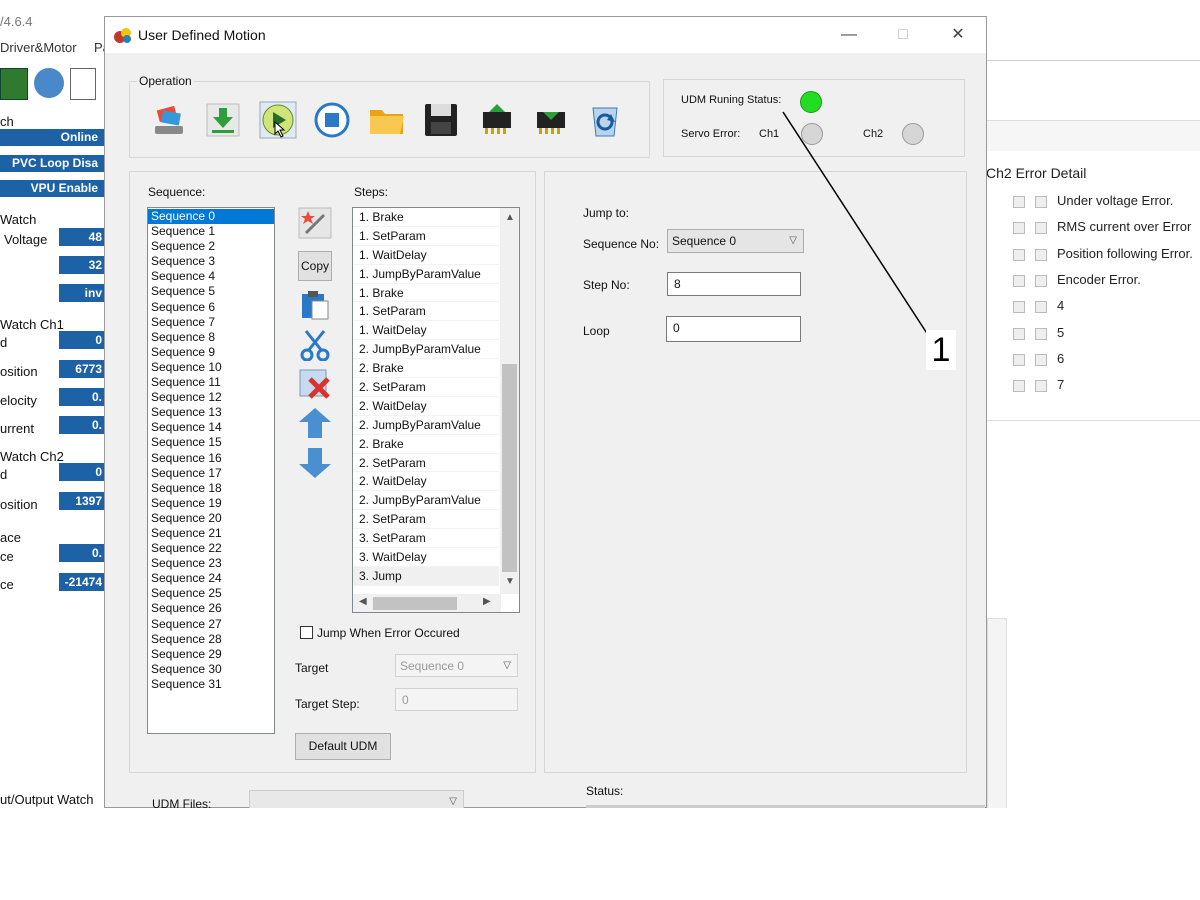 This screenshot has height=900, width=1200. What do you see at coordinates (941, 350) in the screenshot?
I see `annotation-number: 1` at bounding box center [941, 350].